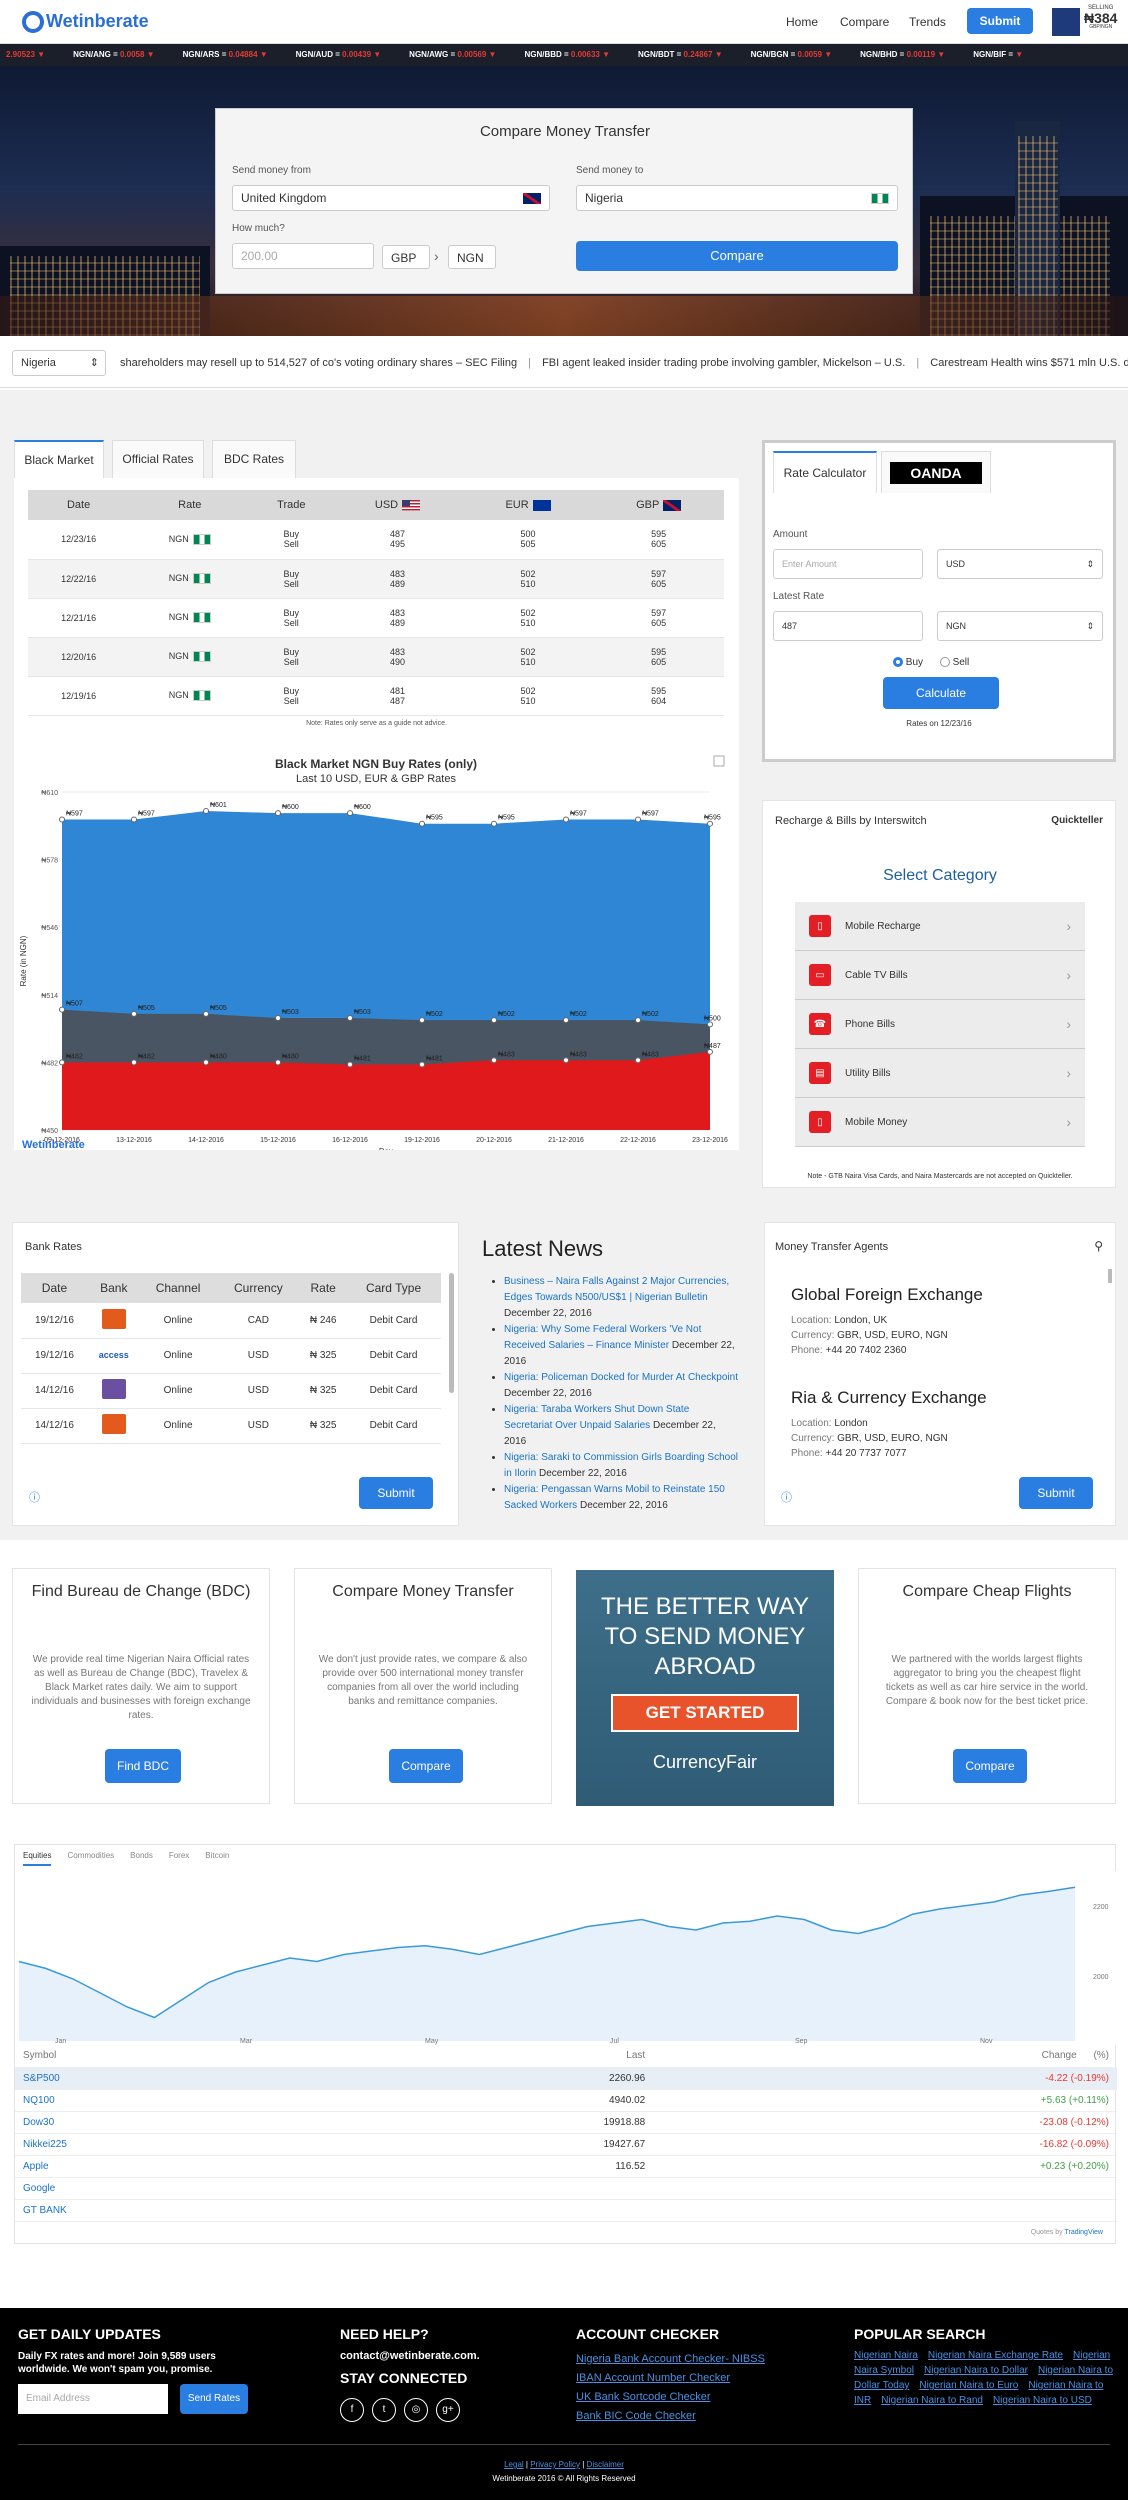 The height and width of the screenshot is (2500, 1128). Describe the element at coordinates (59, 459) in the screenshot. I see `tab-black-market: Black Market` at that location.